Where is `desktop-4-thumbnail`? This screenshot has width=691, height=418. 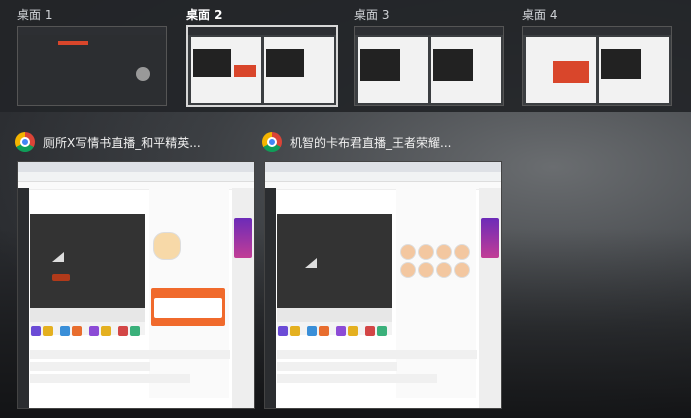
desktop-4-thumbnail is located at coordinates (597, 66).